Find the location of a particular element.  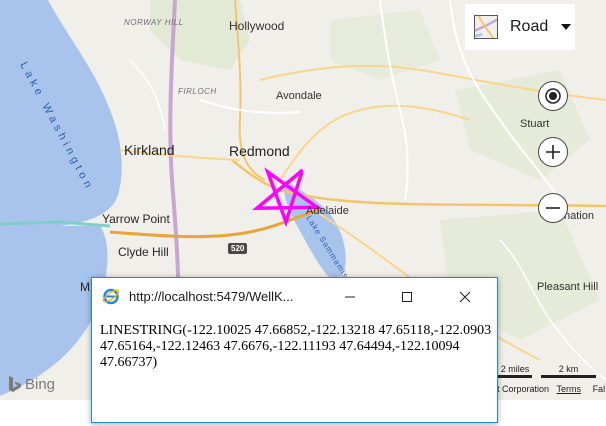

zoom-in-button is located at coordinates (553, 152).